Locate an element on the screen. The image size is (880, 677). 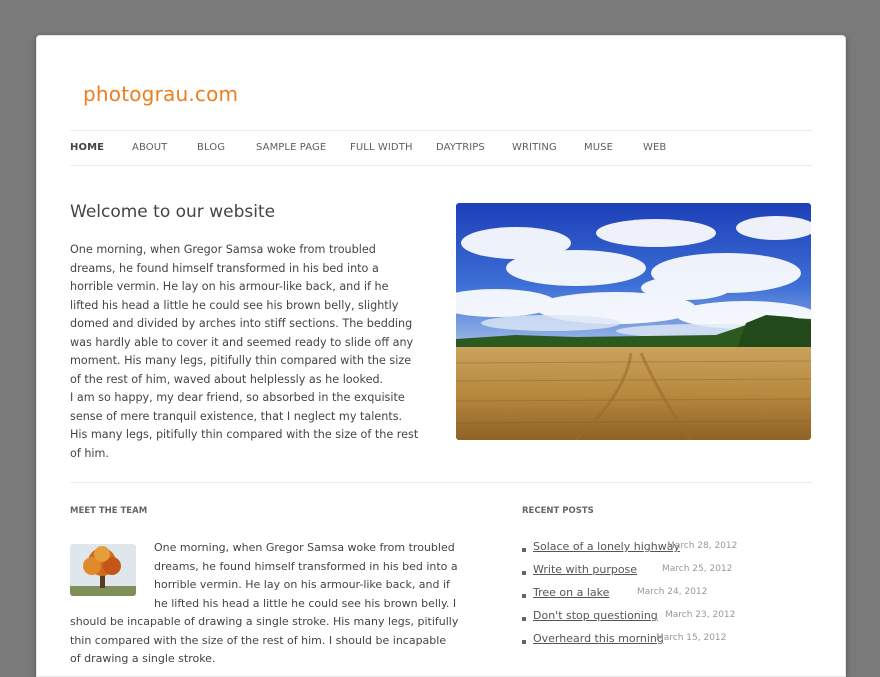
post-date: March 25, 2012 is located at coordinates (697, 569).